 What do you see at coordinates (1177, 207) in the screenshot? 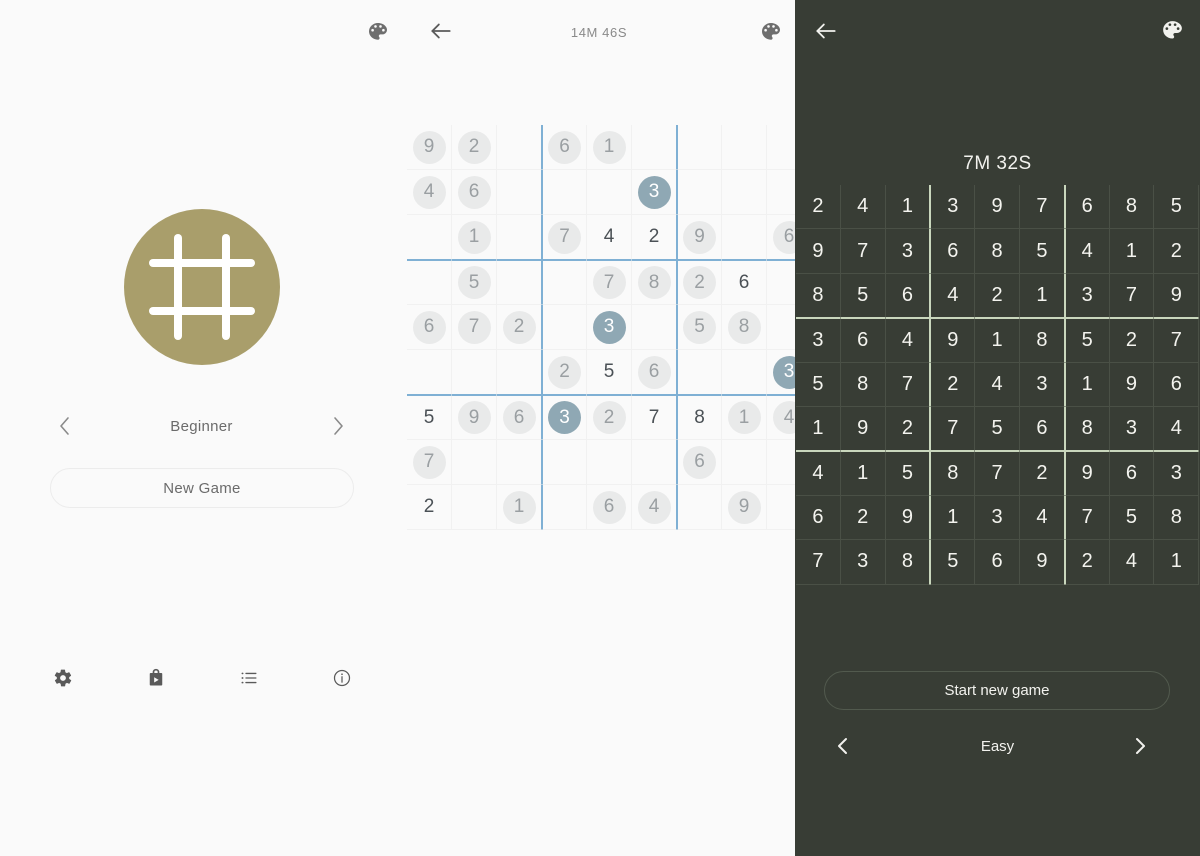
I see `dark-cell-r1-c9: 5` at bounding box center [1177, 207].